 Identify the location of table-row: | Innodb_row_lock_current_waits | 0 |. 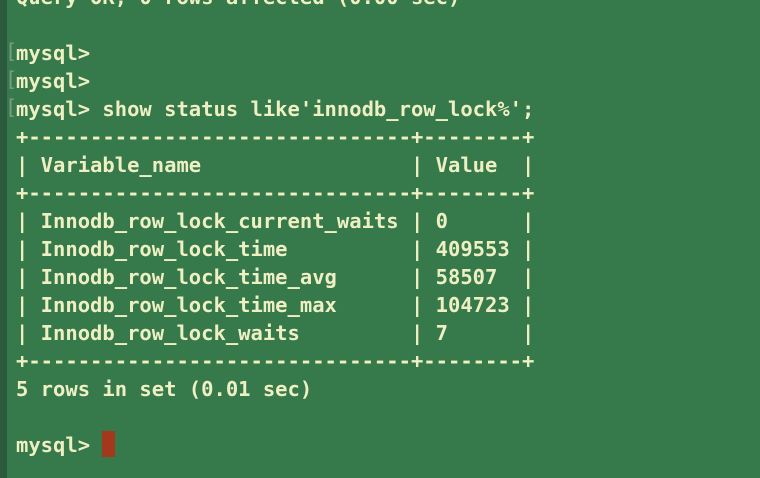
(275, 221).